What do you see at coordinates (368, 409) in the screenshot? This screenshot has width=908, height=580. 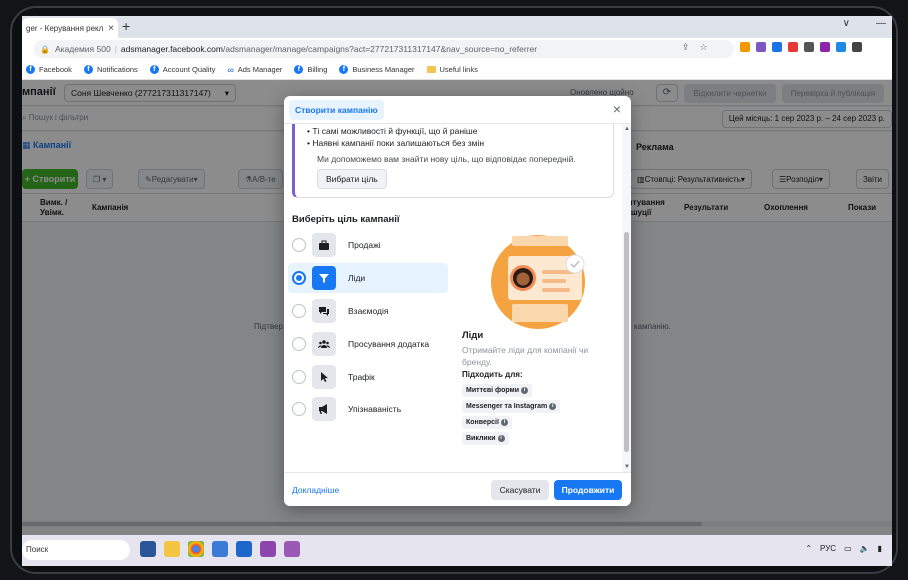 I see `objective-awareness: Упізнаваність` at bounding box center [368, 409].